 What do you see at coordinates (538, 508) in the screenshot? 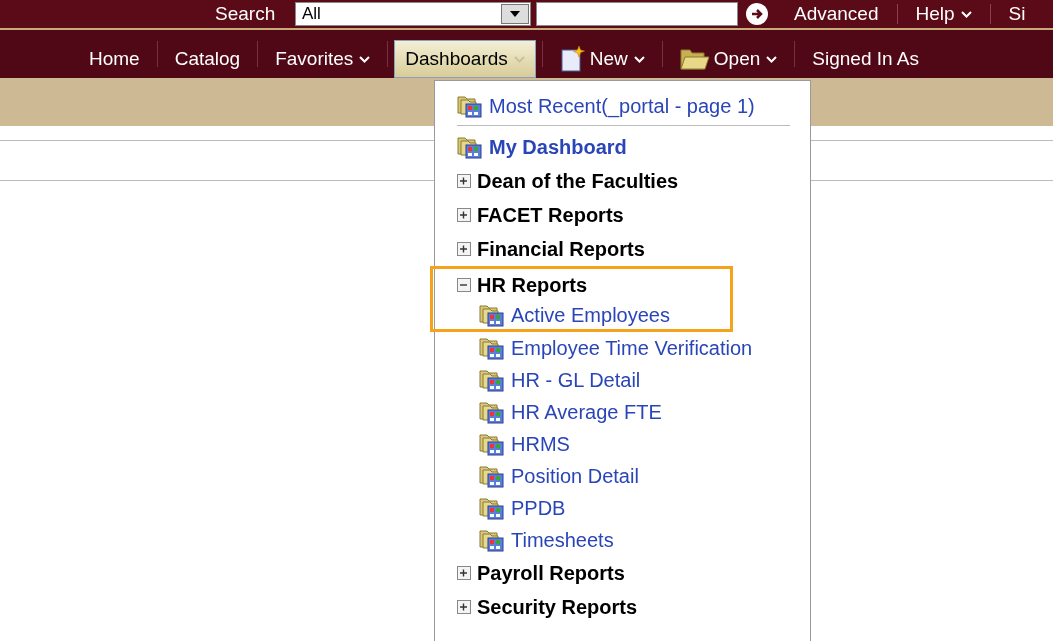
I see `dashboard-link: PPDB` at bounding box center [538, 508].